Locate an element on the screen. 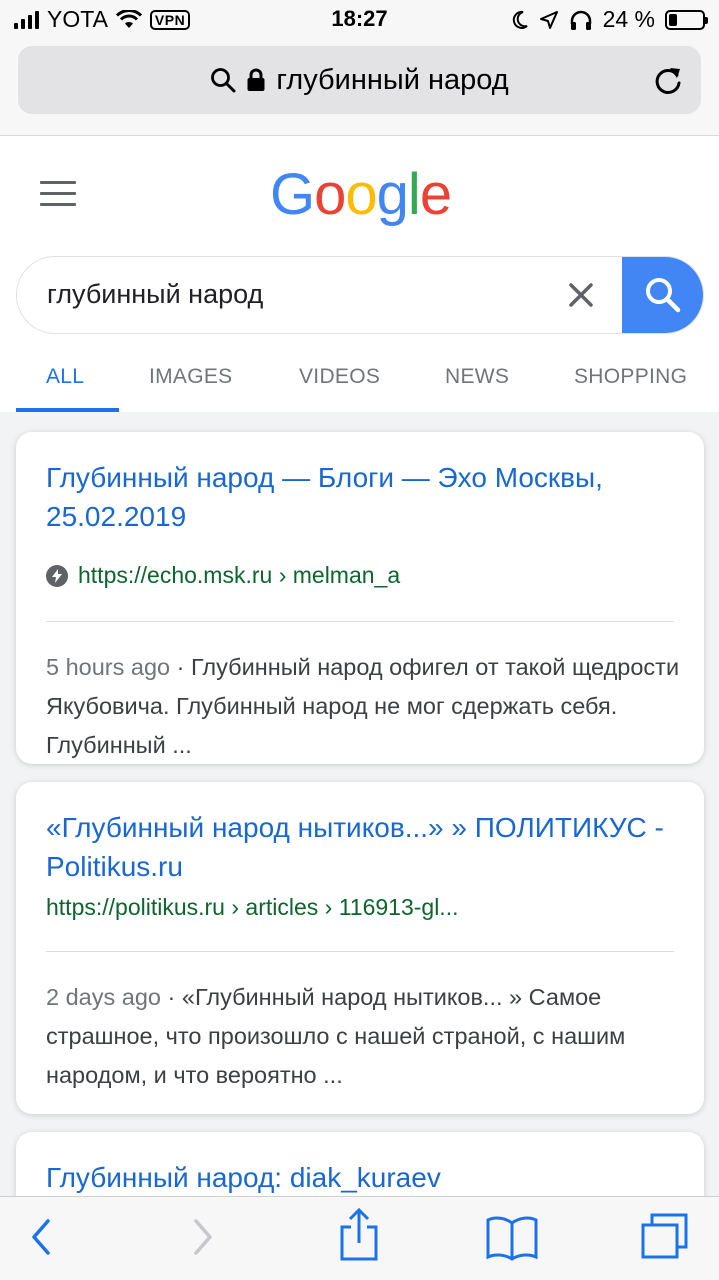 This screenshot has height=1280, width=719. menu-icon is located at coordinates (58, 197).